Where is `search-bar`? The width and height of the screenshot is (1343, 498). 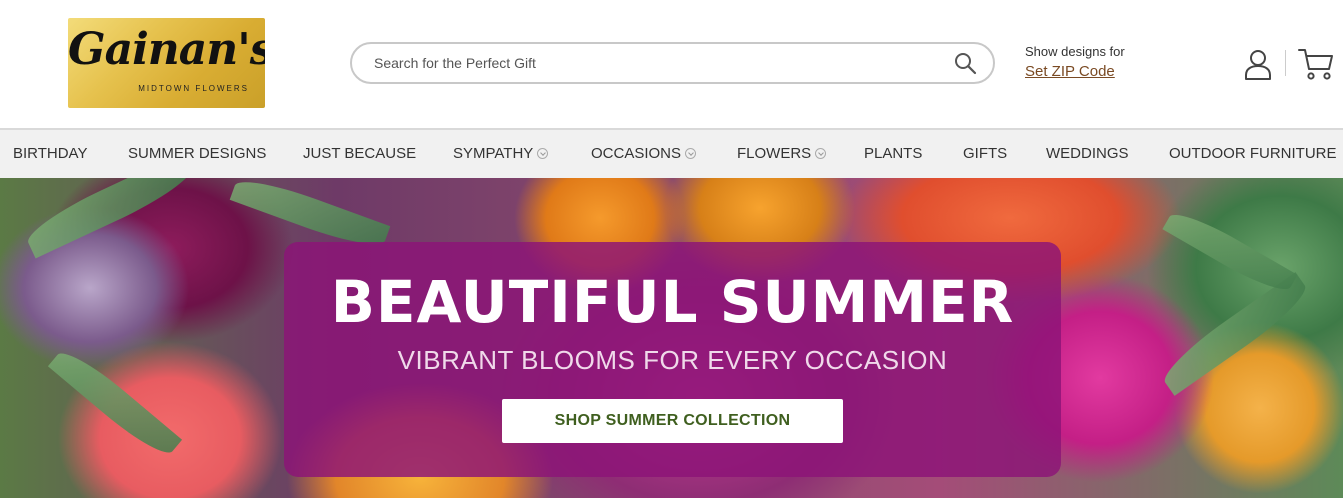 search-bar is located at coordinates (672, 63).